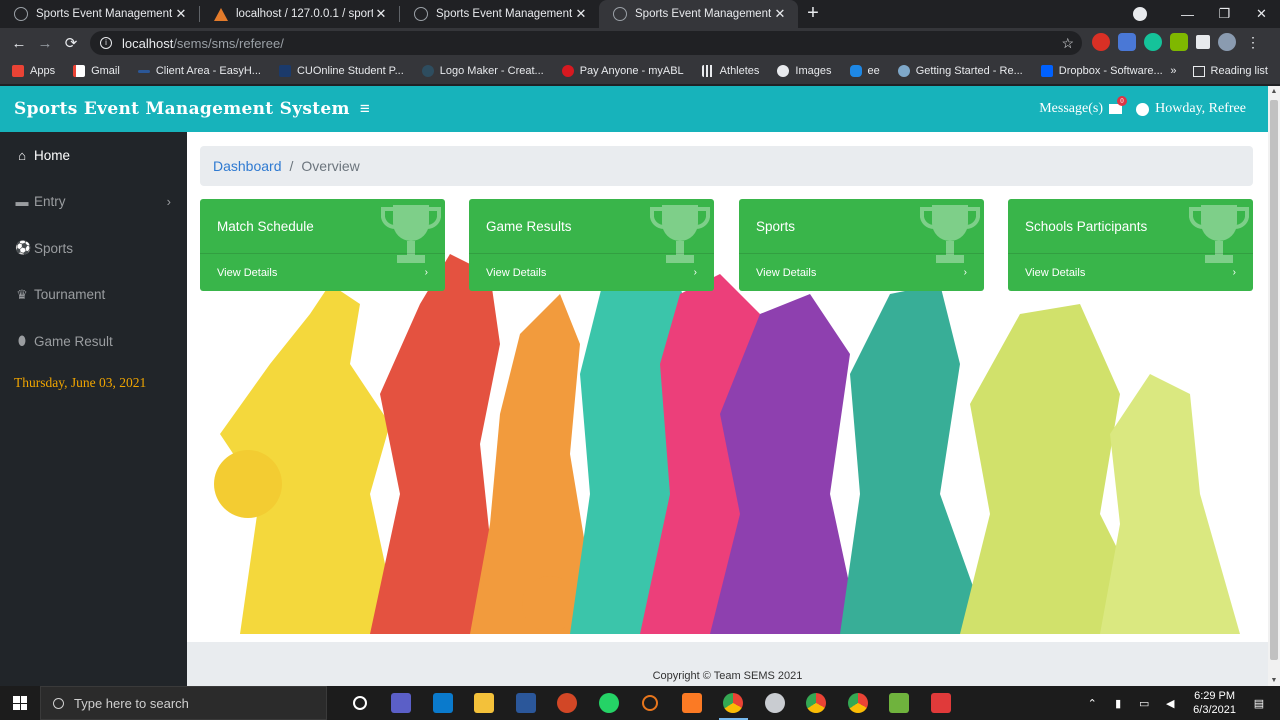  What do you see at coordinates (1092, 703) in the screenshot?
I see `chevron-up-icon: ⌃` at bounding box center [1092, 703].